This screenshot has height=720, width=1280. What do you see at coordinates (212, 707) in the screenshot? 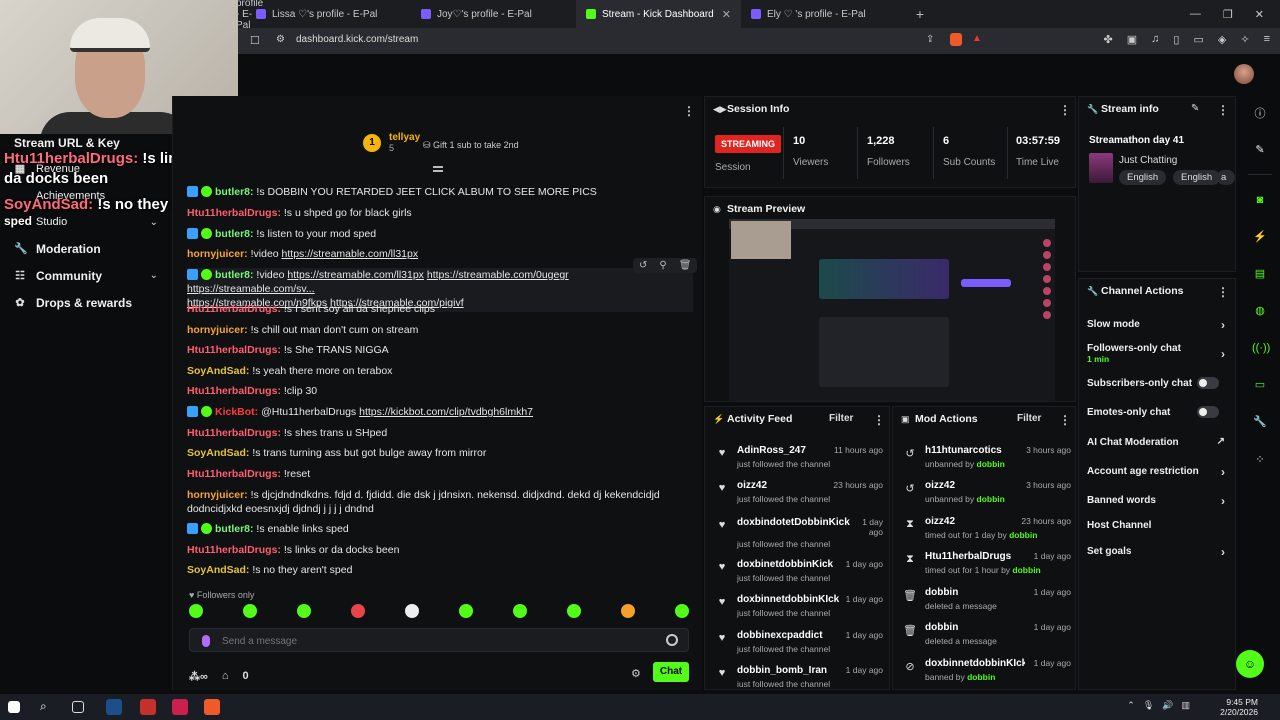
I see `brave-browser-icon` at bounding box center [212, 707].